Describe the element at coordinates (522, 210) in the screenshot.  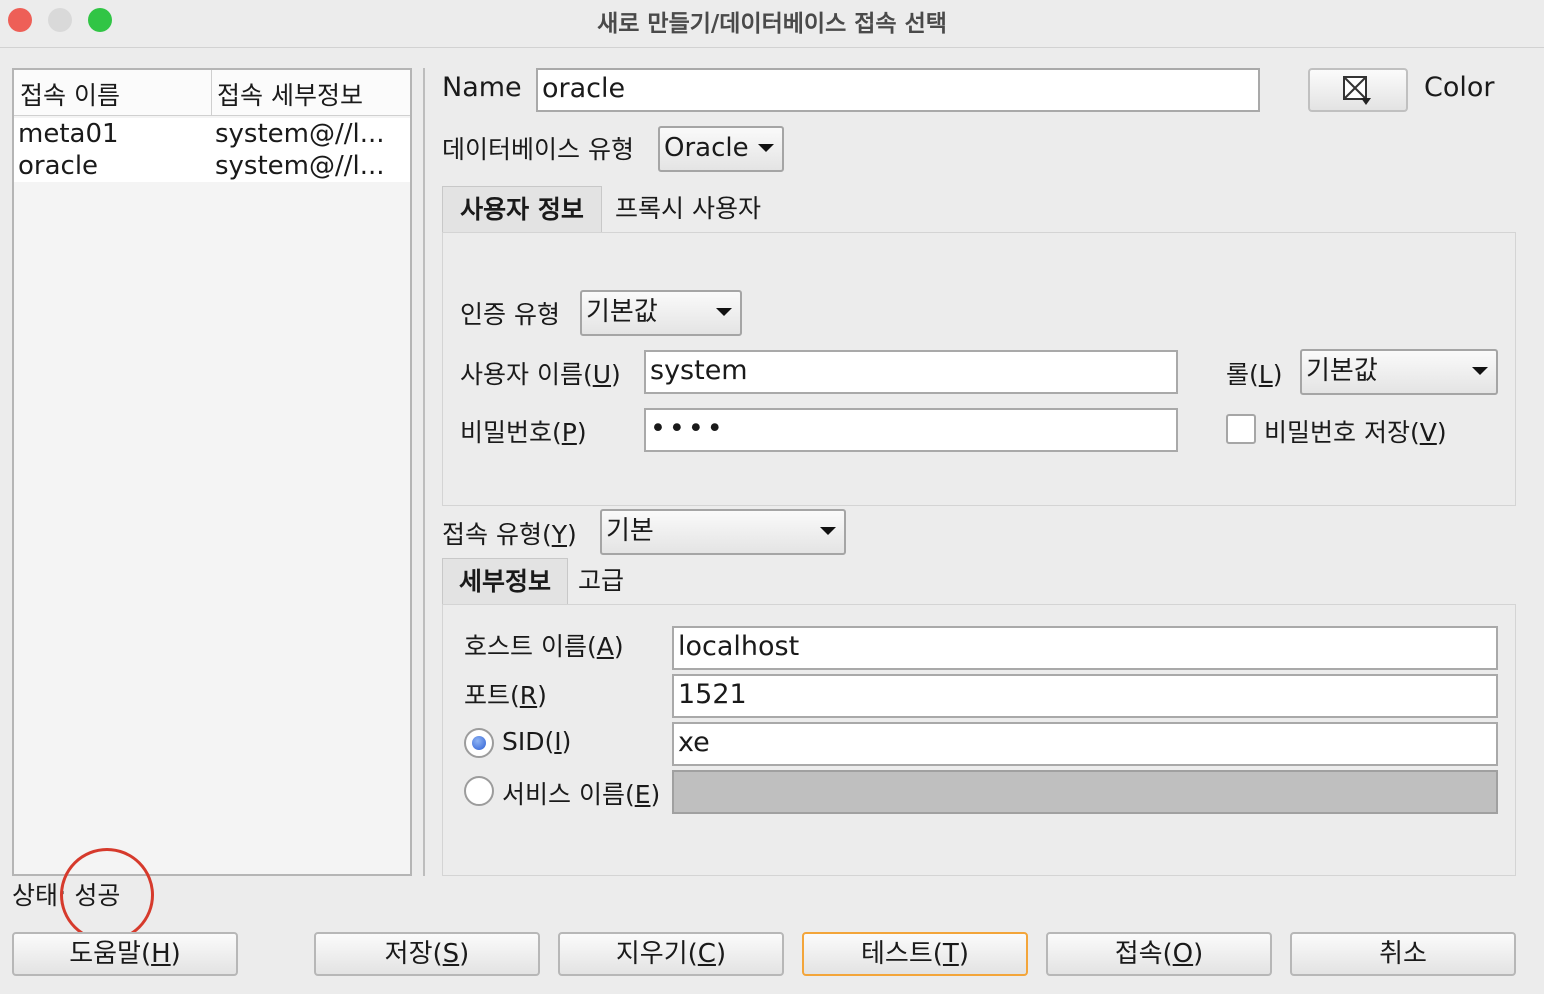
I see `tab-user-info: 사용자 정보` at that location.